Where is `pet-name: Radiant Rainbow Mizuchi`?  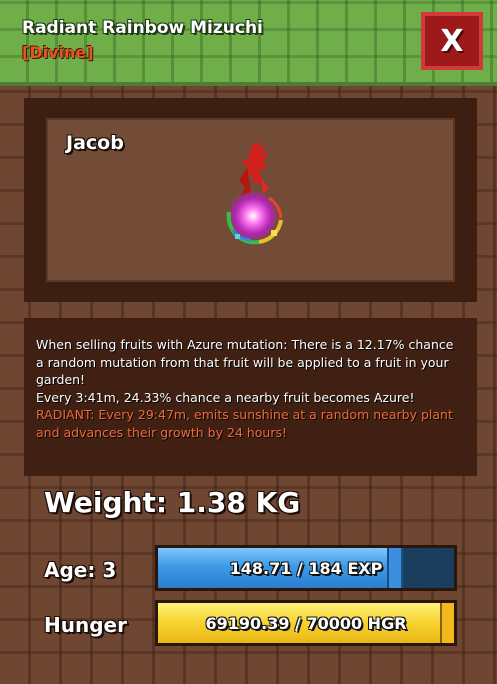
pet-name: Radiant Rainbow Mizuchi is located at coordinates (142, 28).